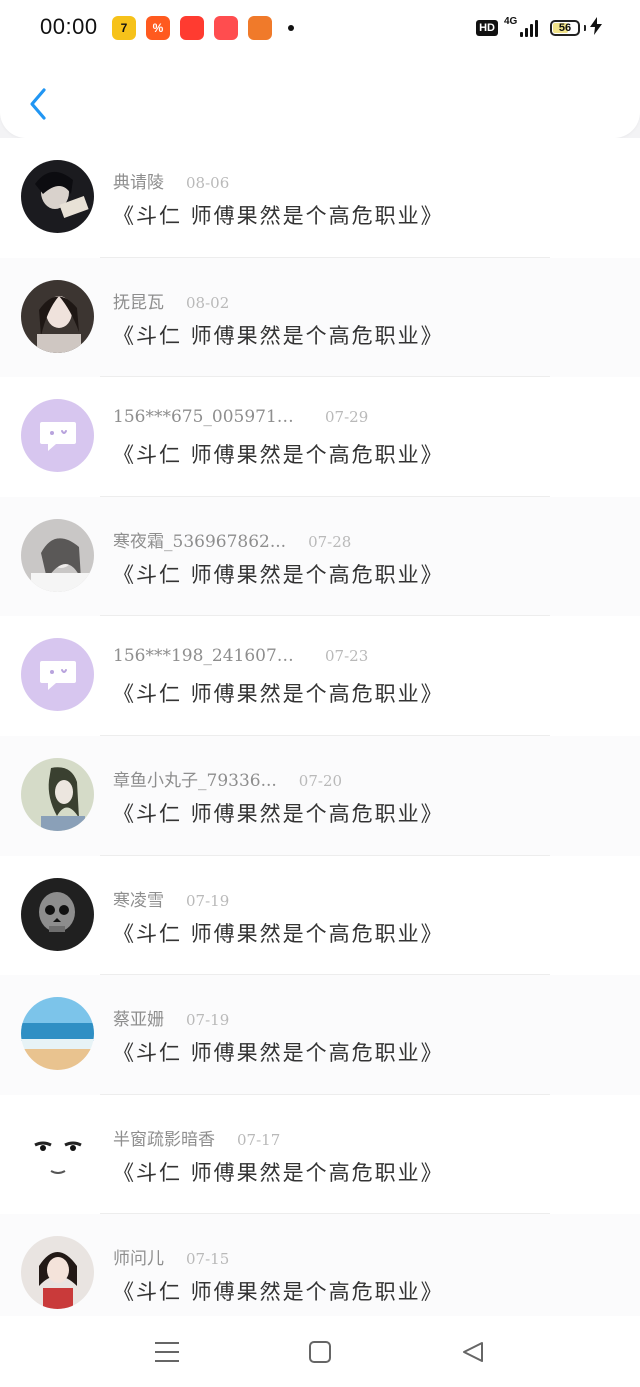 This screenshot has height=1387, width=640. I want to click on chevron-left-icon, so click(38, 104).